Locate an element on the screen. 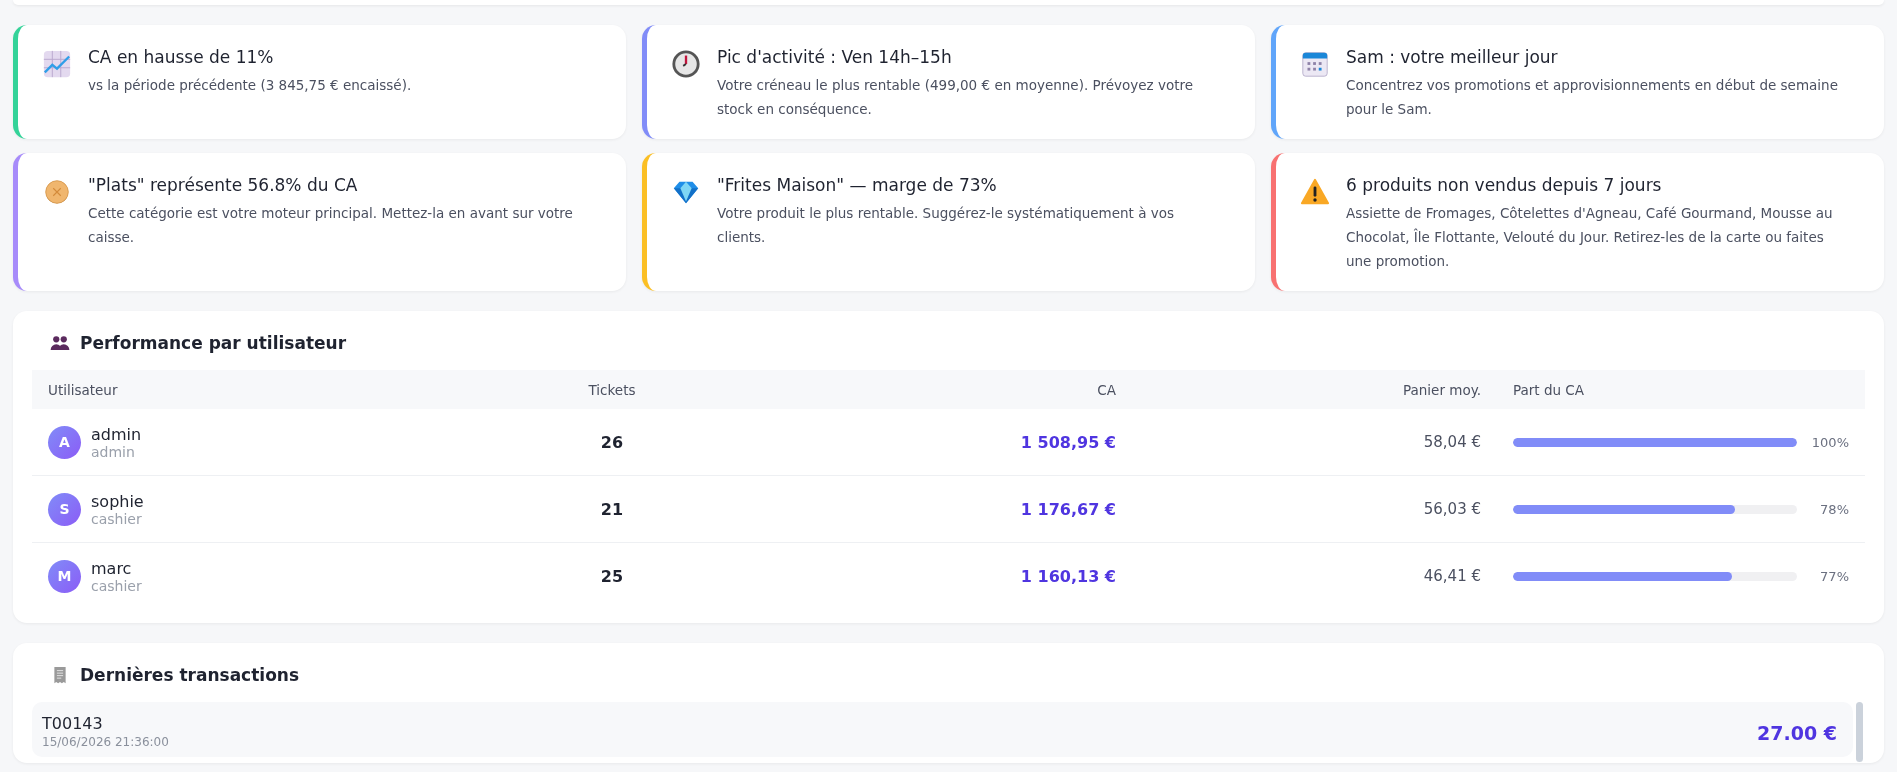  table-cell-text: 56,03 € is located at coordinates (1452, 509).